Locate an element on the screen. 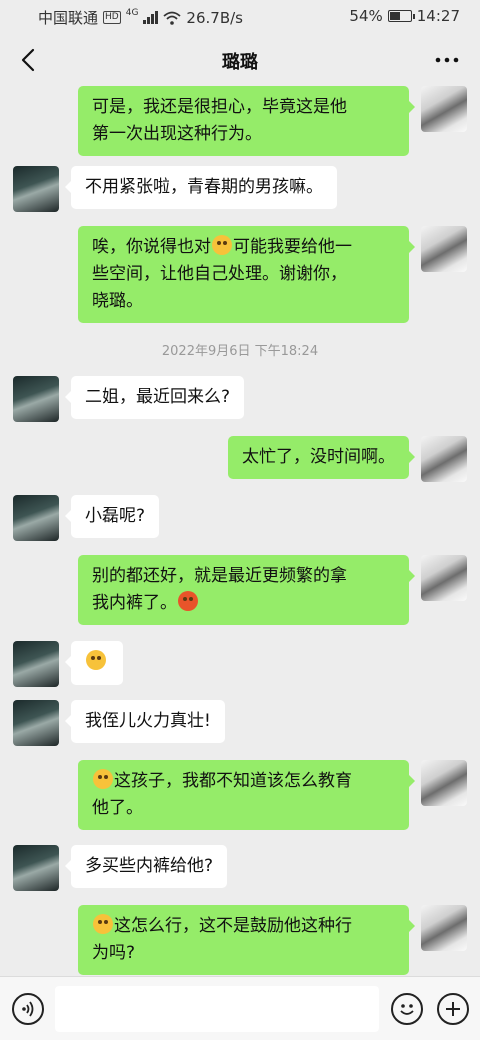  message-text: 二姐，最近回来么? is located at coordinates (158, 397).